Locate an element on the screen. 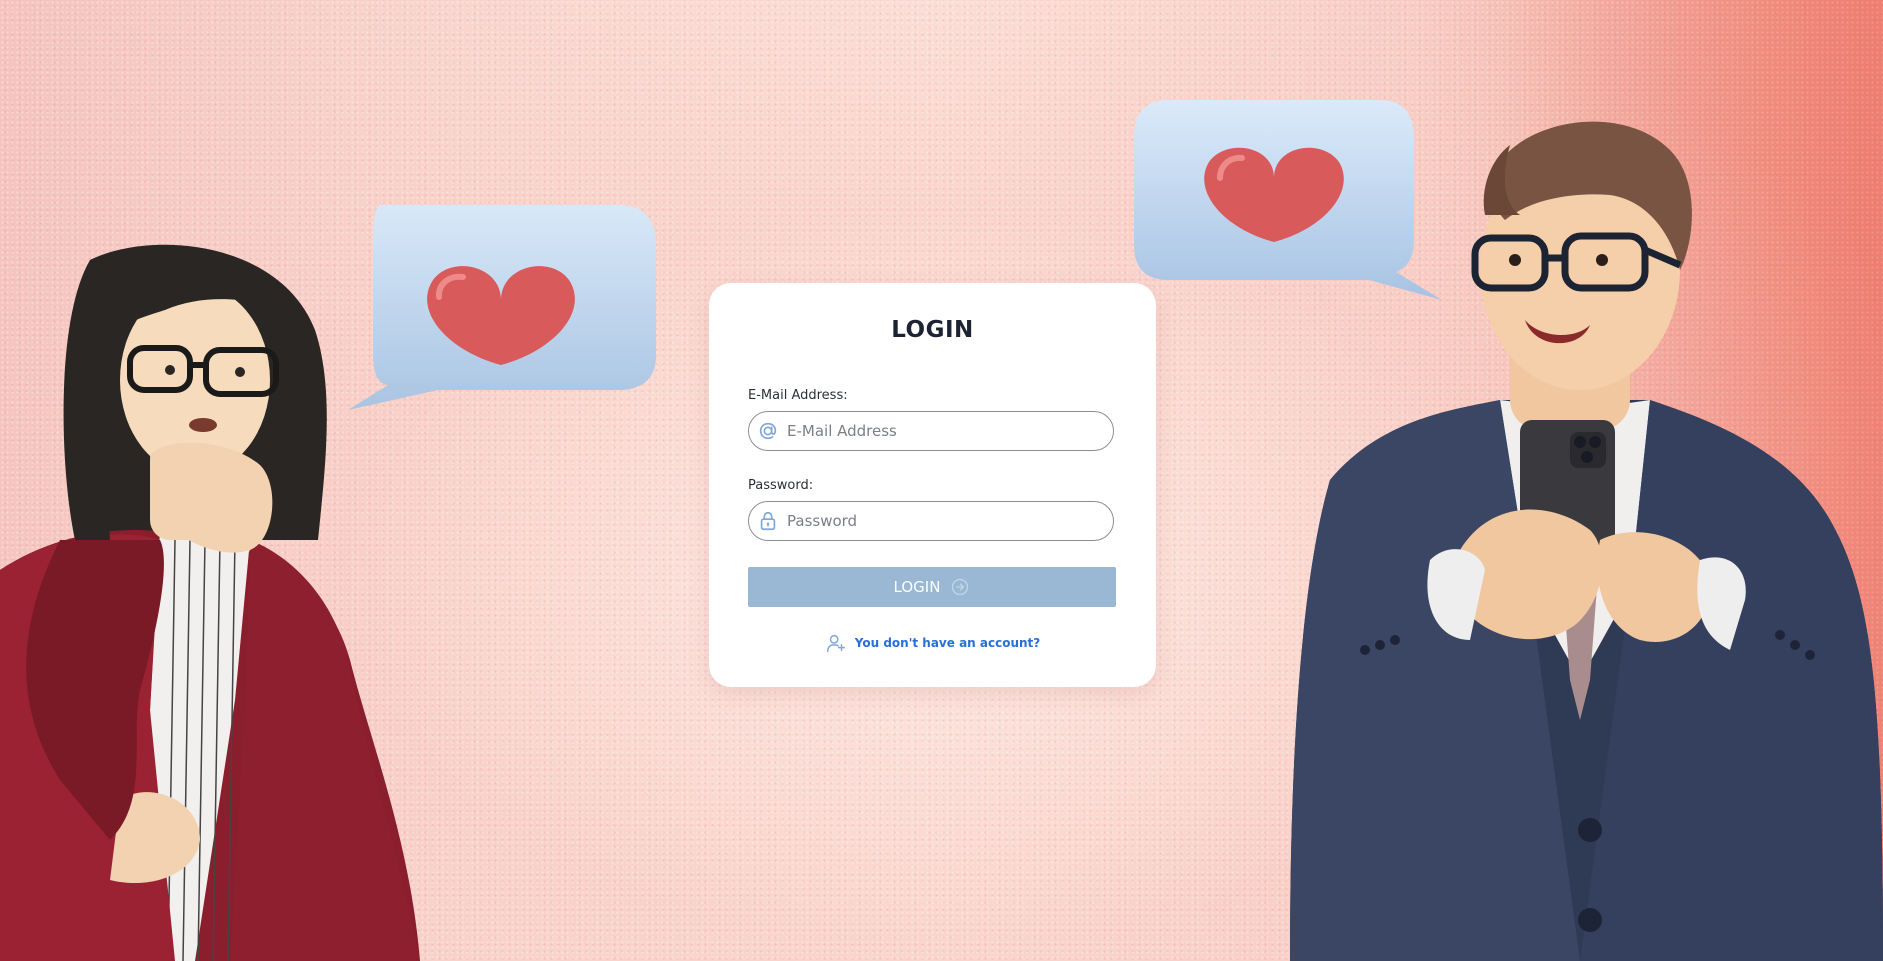 The width and height of the screenshot is (1883, 961). password-label: Password: is located at coordinates (781, 485).